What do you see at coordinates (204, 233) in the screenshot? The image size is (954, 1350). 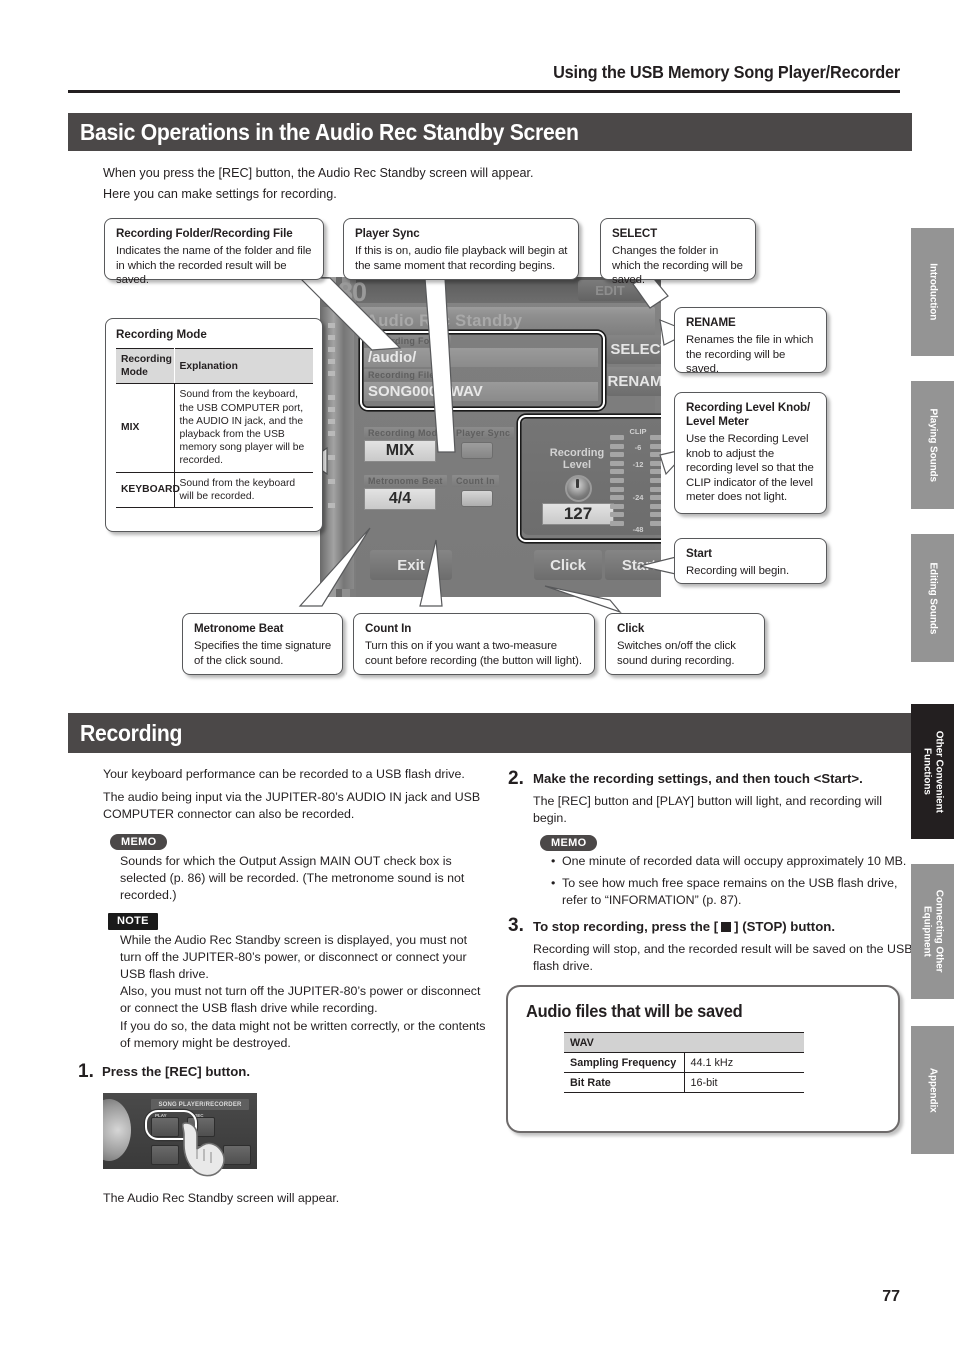 I see `callout-title: Recording Folder/Recording File` at bounding box center [204, 233].